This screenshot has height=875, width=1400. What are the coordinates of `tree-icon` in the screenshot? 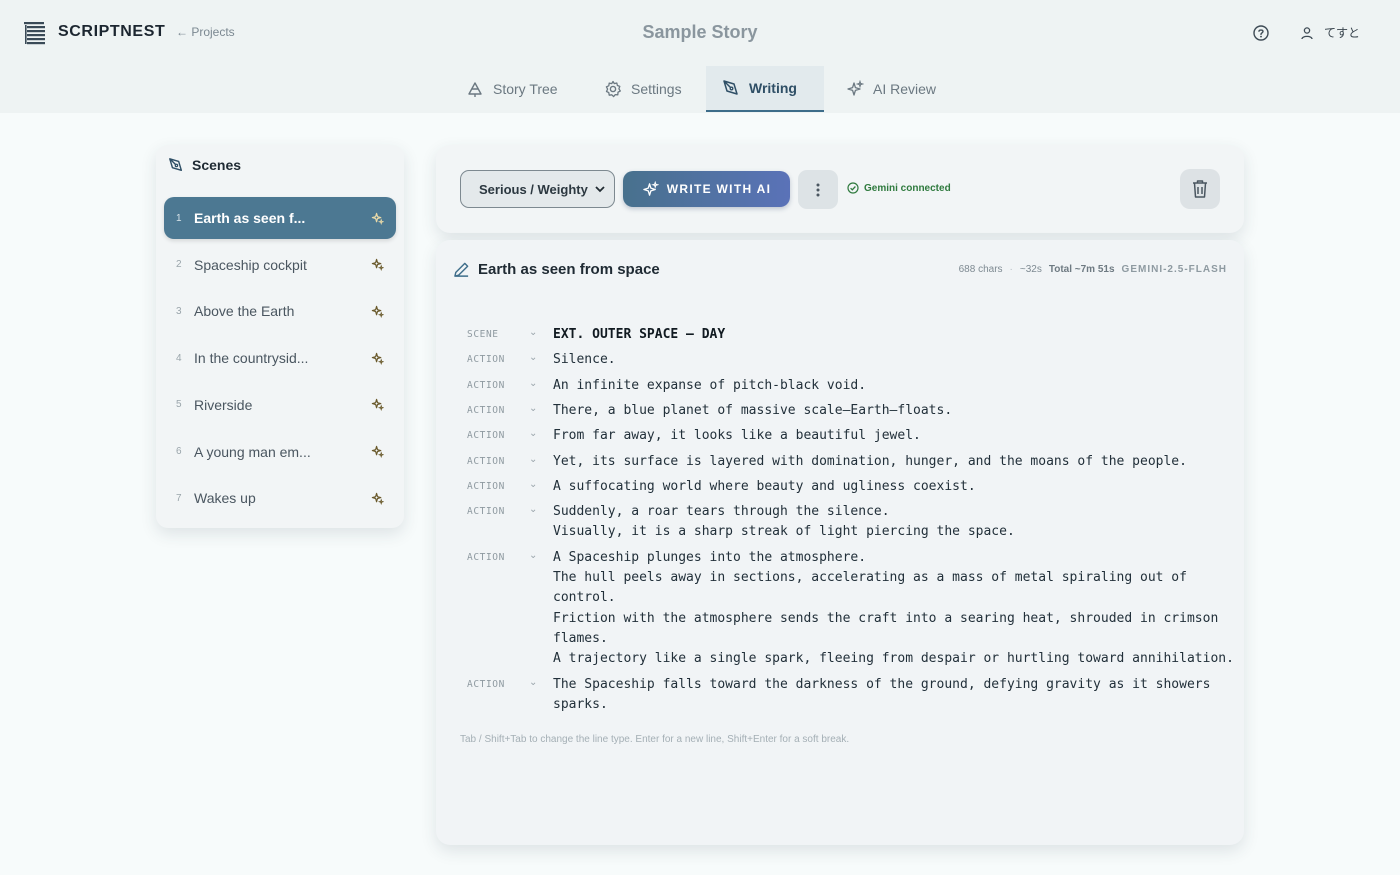 It's located at (475, 89).